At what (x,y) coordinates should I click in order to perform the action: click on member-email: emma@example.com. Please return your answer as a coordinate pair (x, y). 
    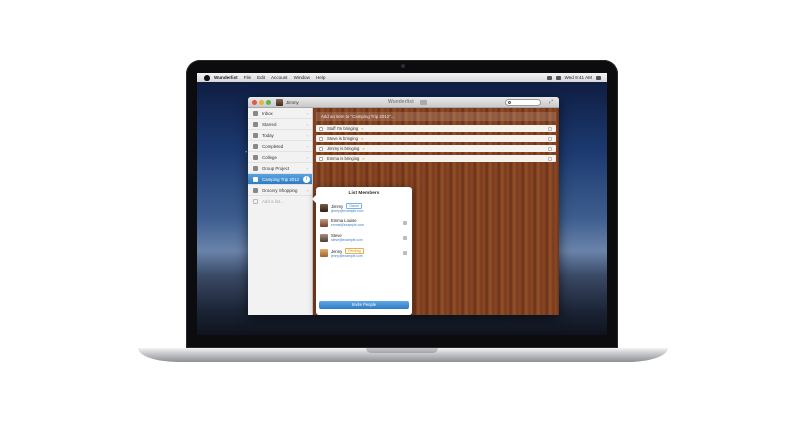
    Looking at the image, I should click on (348, 225).